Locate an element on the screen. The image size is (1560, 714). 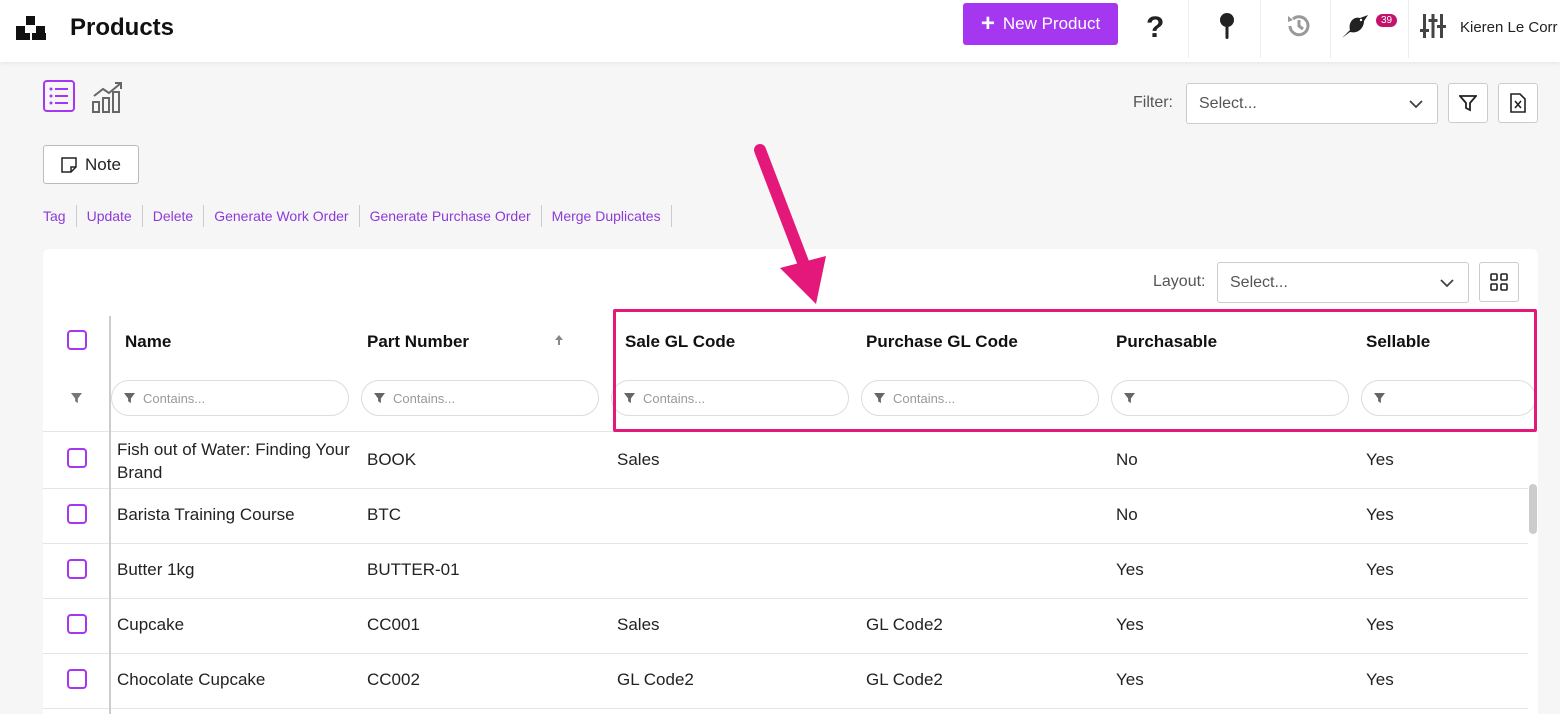
select-all-checkbox is located at coordinates (77, 340).